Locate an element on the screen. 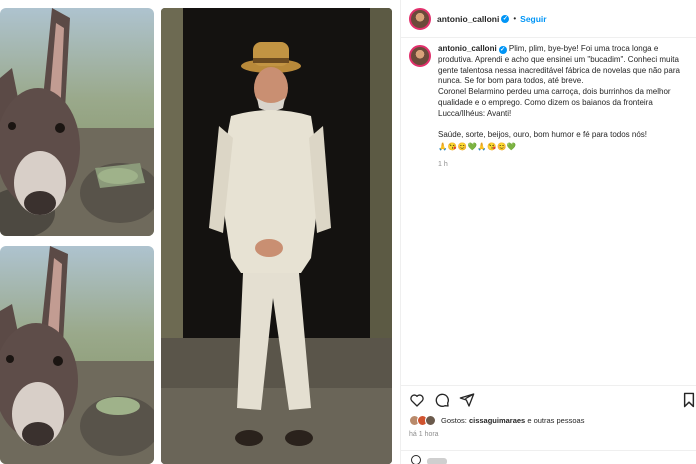  follow-button: Seguir is located at coordinates (533, 19).